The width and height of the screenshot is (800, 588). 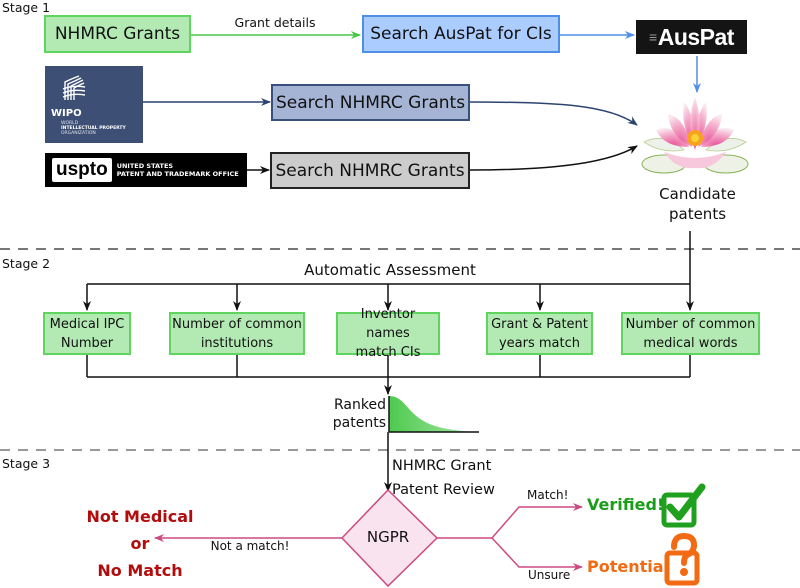 What do you see at coordinates (237, 333) in the screenshot?
I see `criterion-common-institutions: Number of common institutions` at bounding box center [237, 333].